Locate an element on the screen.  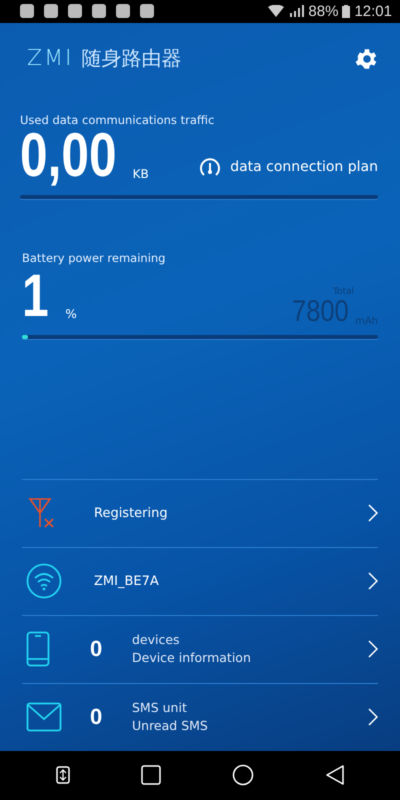
row-subtitle: Unread SMS is located at coordinates (170, 726).